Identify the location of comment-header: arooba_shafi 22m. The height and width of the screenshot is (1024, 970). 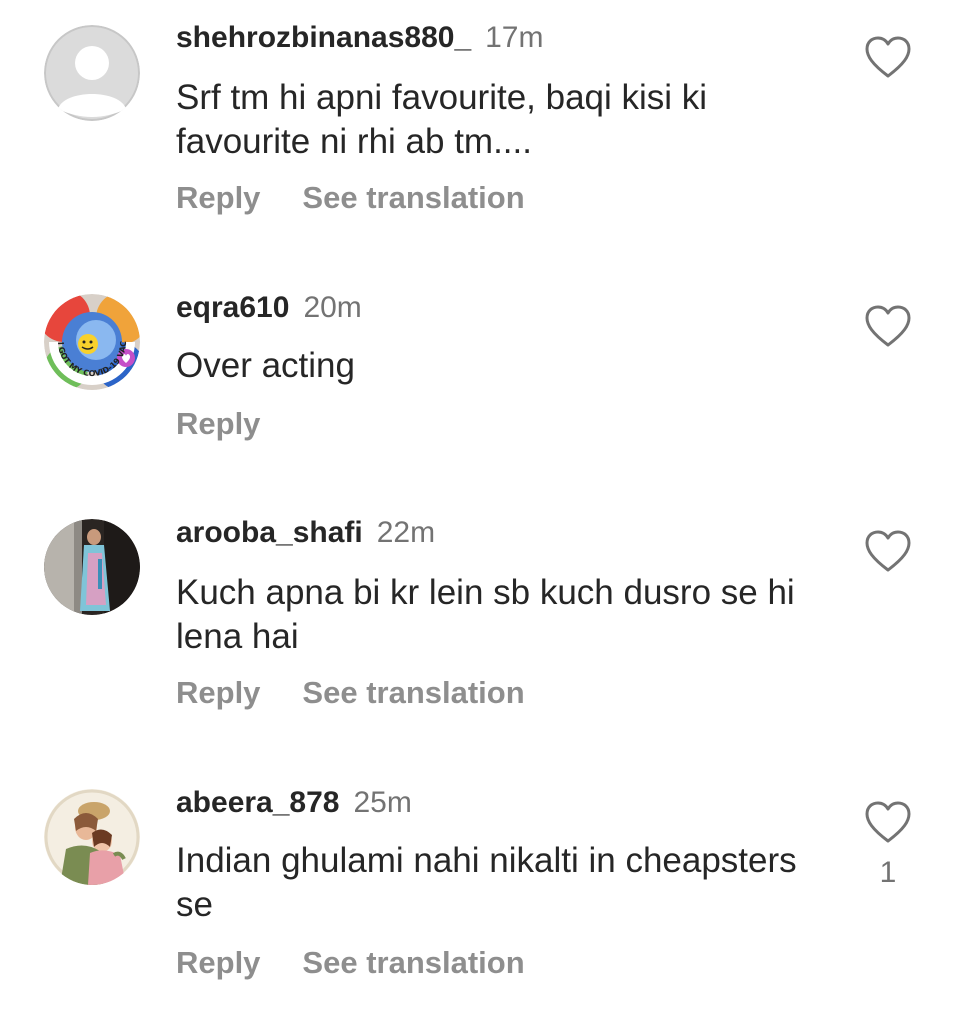
(305, 533).